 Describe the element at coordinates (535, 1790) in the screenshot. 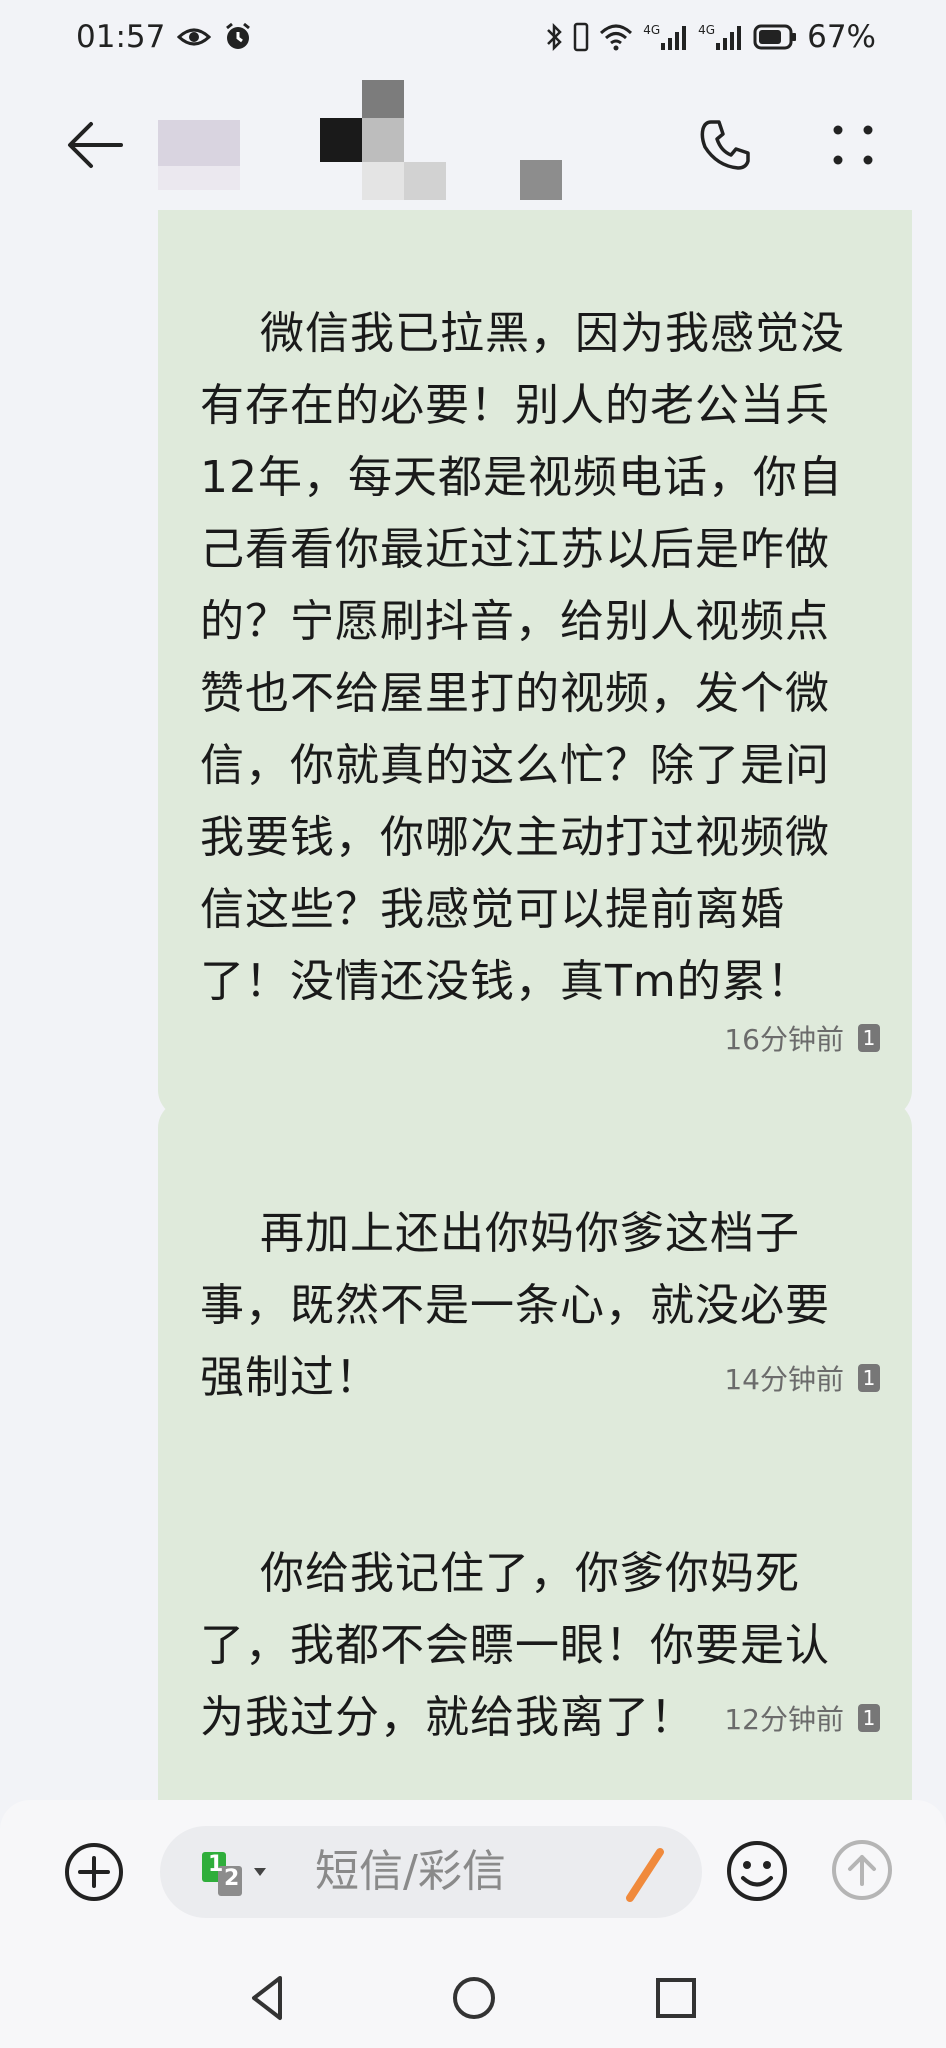

I see `message-bubble-partial` at that location.